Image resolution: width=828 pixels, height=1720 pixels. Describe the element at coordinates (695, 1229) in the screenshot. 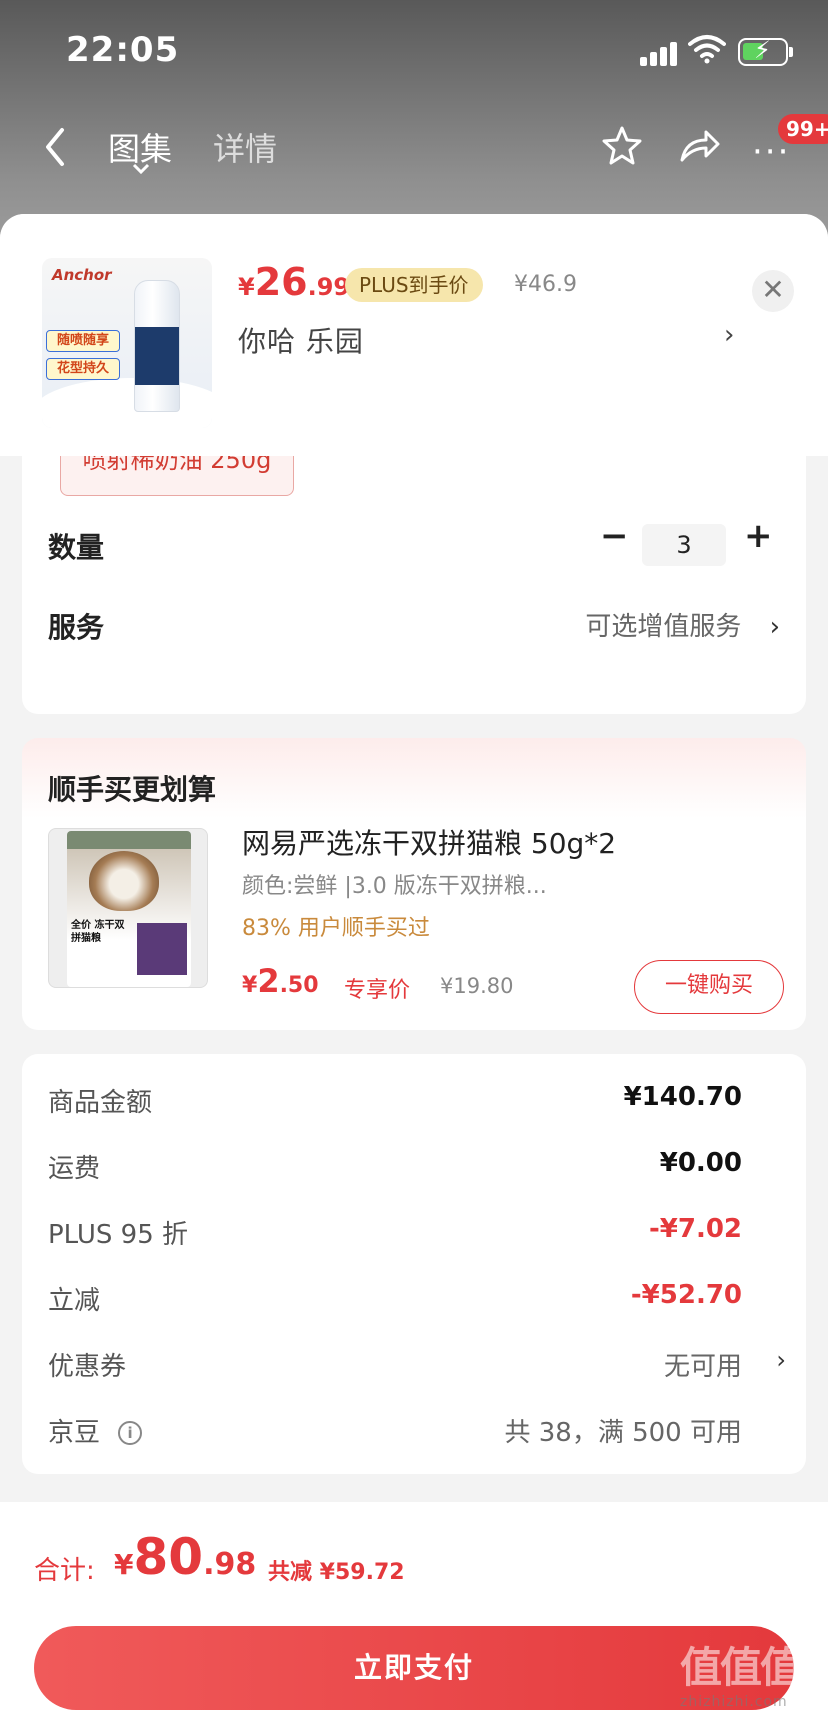

I see `summary-value-plus-discount: -¥7.02` at that location.